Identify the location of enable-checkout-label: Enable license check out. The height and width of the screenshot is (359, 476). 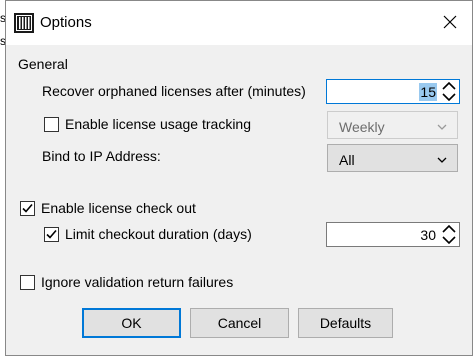
(118, 208).